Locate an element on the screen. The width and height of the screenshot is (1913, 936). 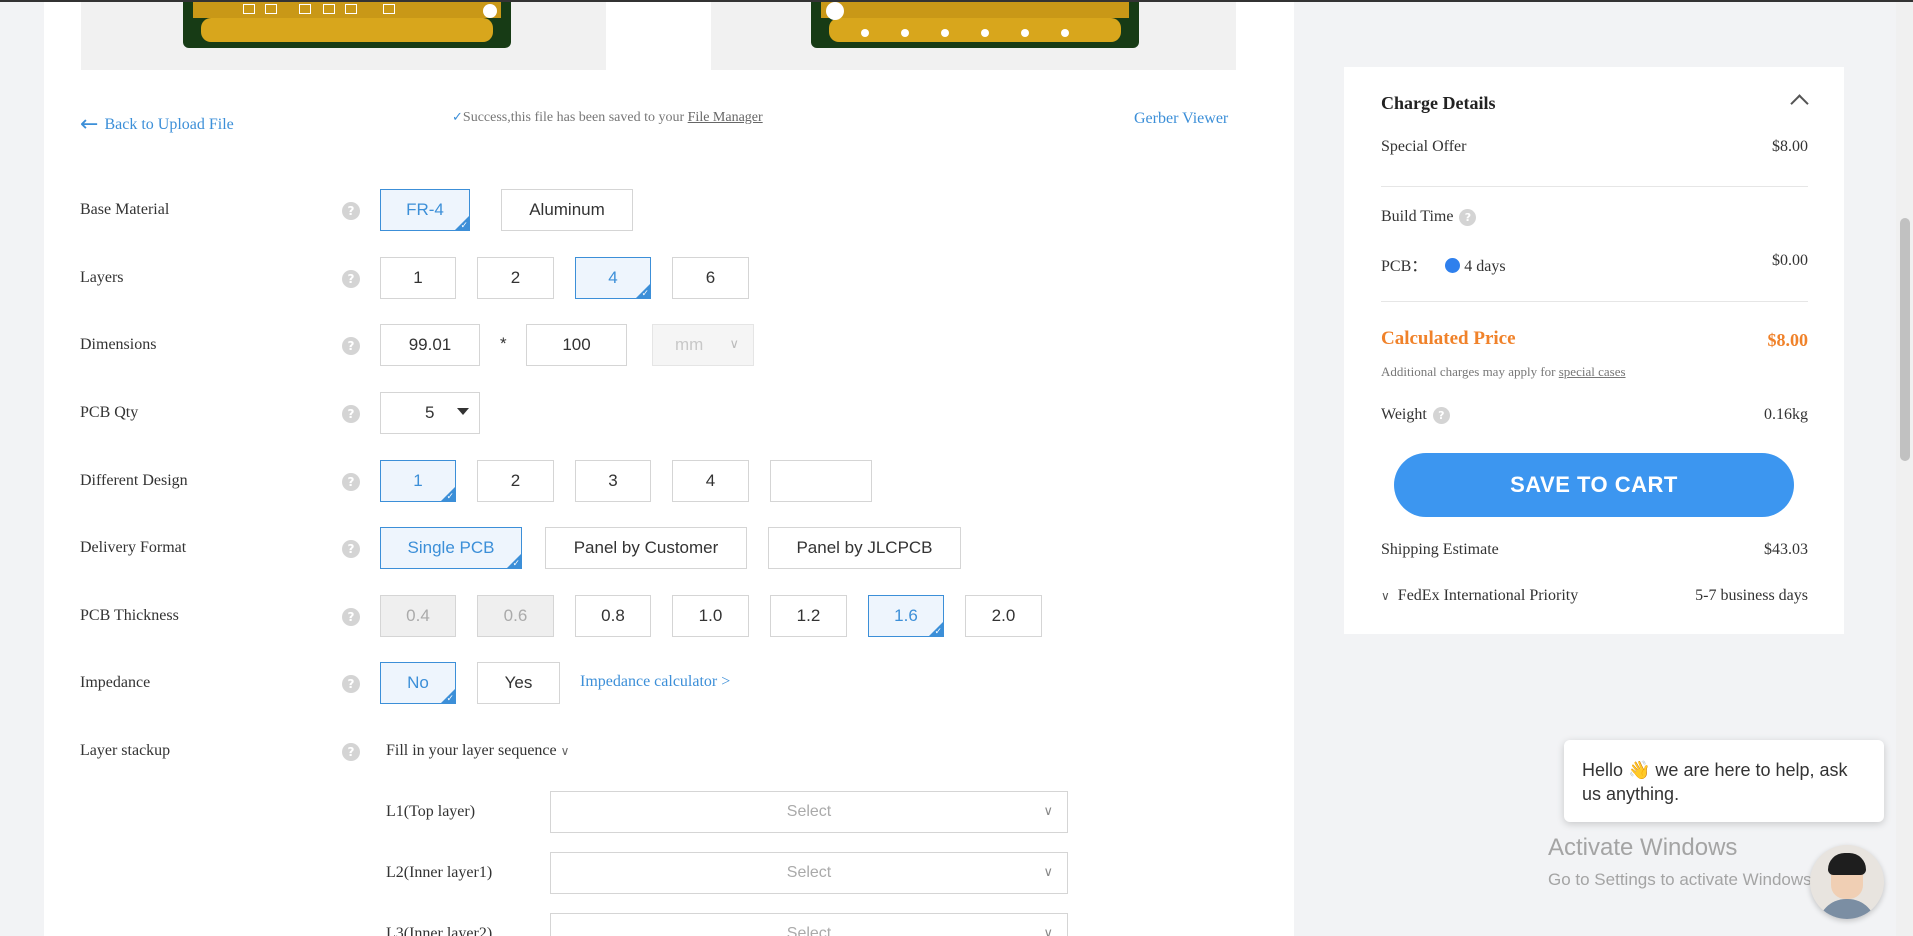
option-single-pcb: Single PCB is located at coordinates (451, 548).